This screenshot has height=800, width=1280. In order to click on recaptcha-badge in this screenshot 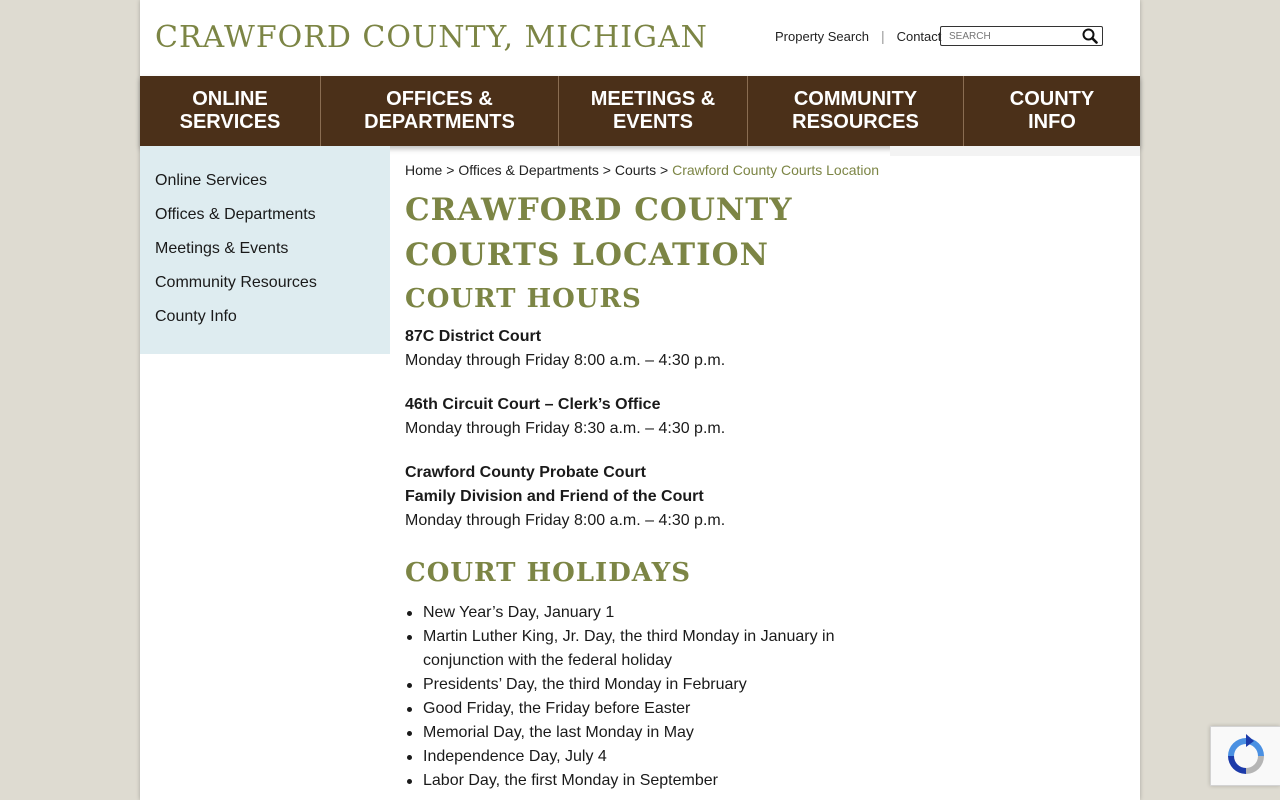, I will do `click(1245, 756)`.